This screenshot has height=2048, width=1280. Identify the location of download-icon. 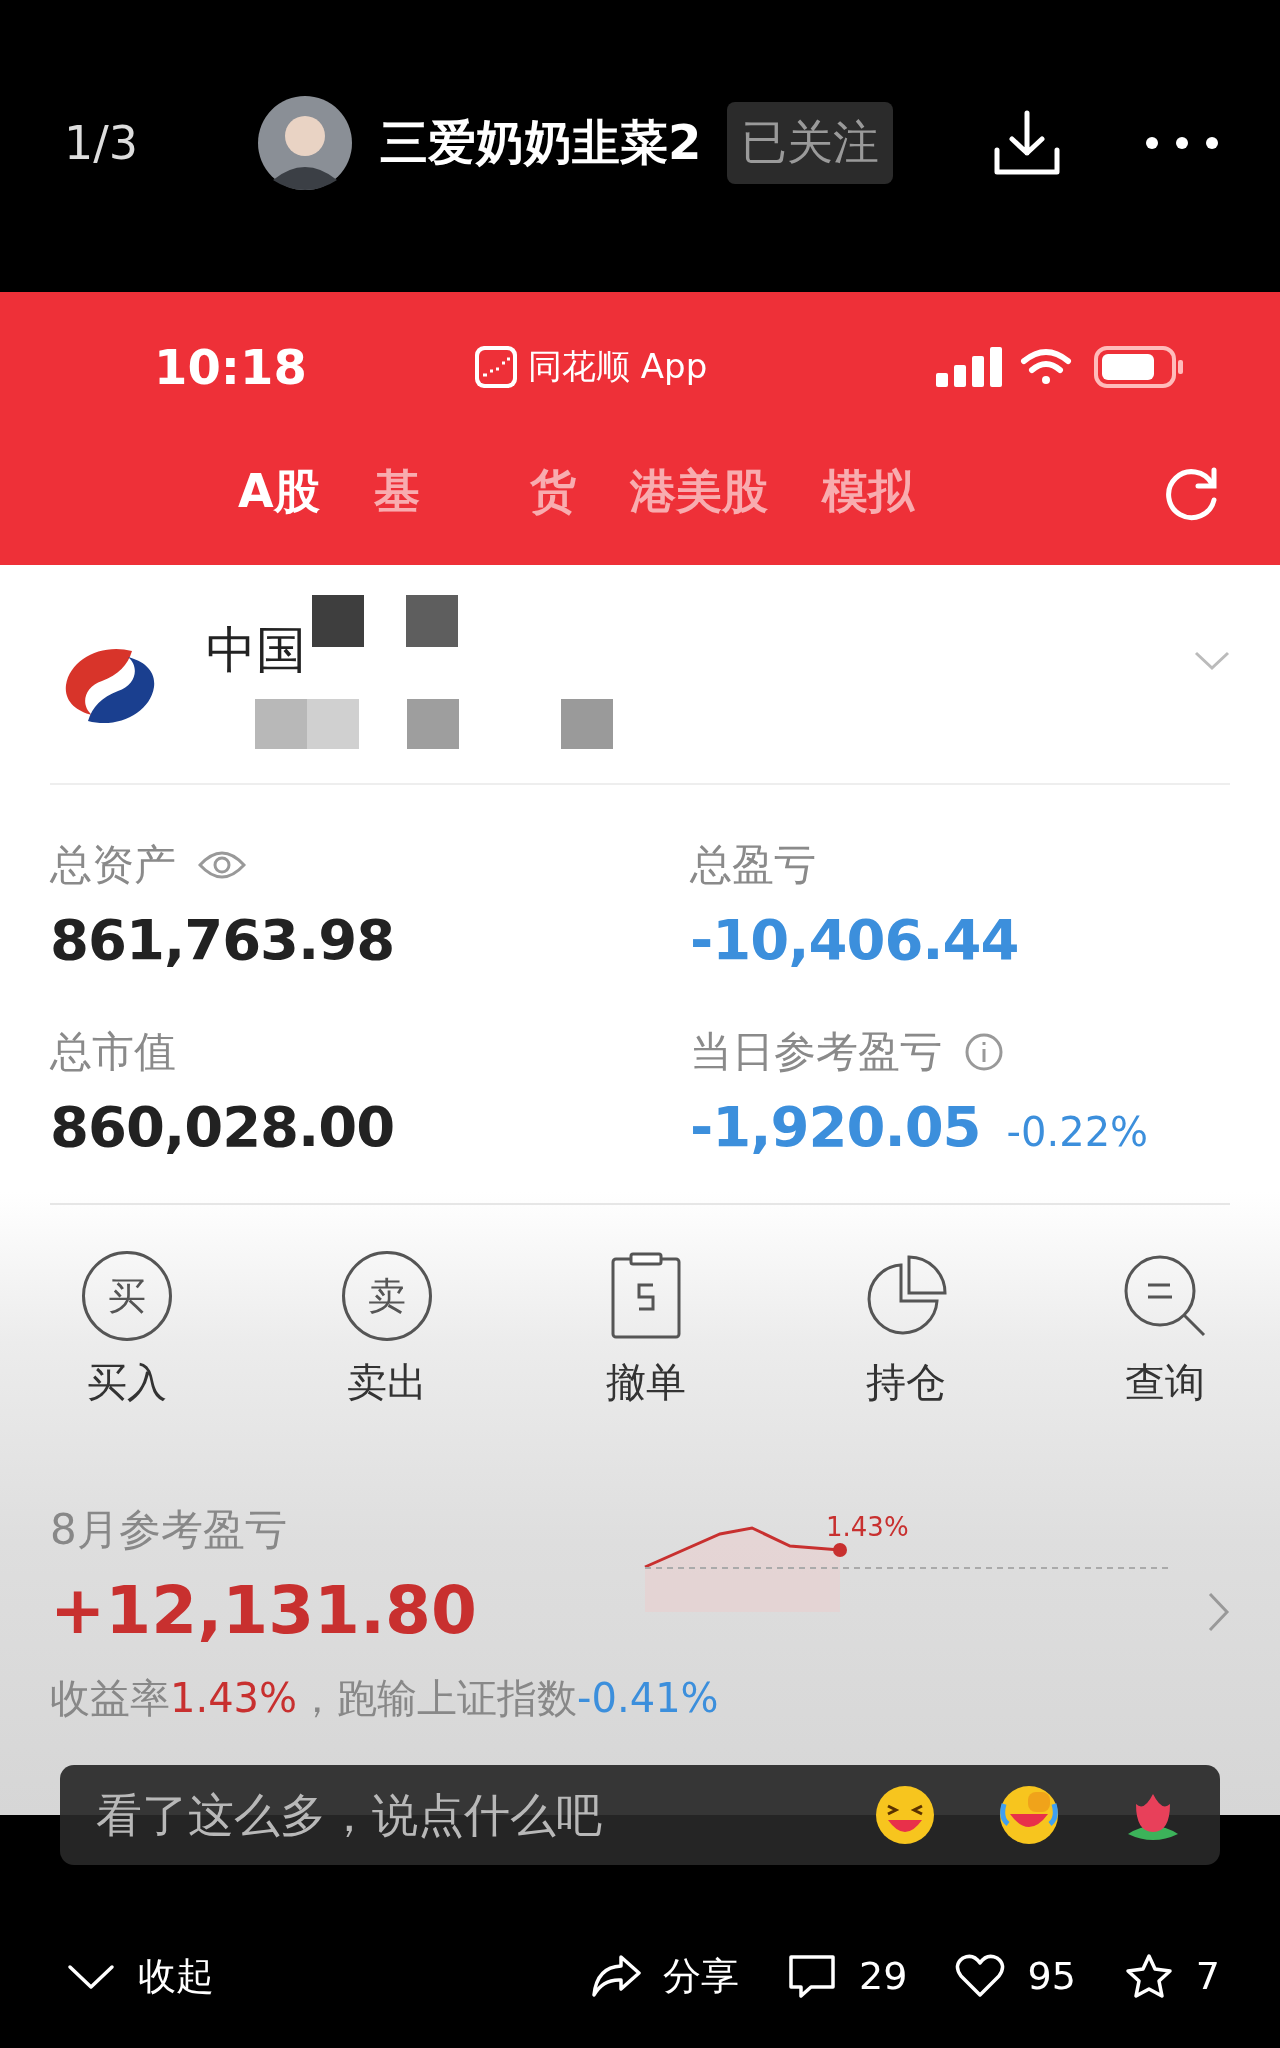
(1027, 143).